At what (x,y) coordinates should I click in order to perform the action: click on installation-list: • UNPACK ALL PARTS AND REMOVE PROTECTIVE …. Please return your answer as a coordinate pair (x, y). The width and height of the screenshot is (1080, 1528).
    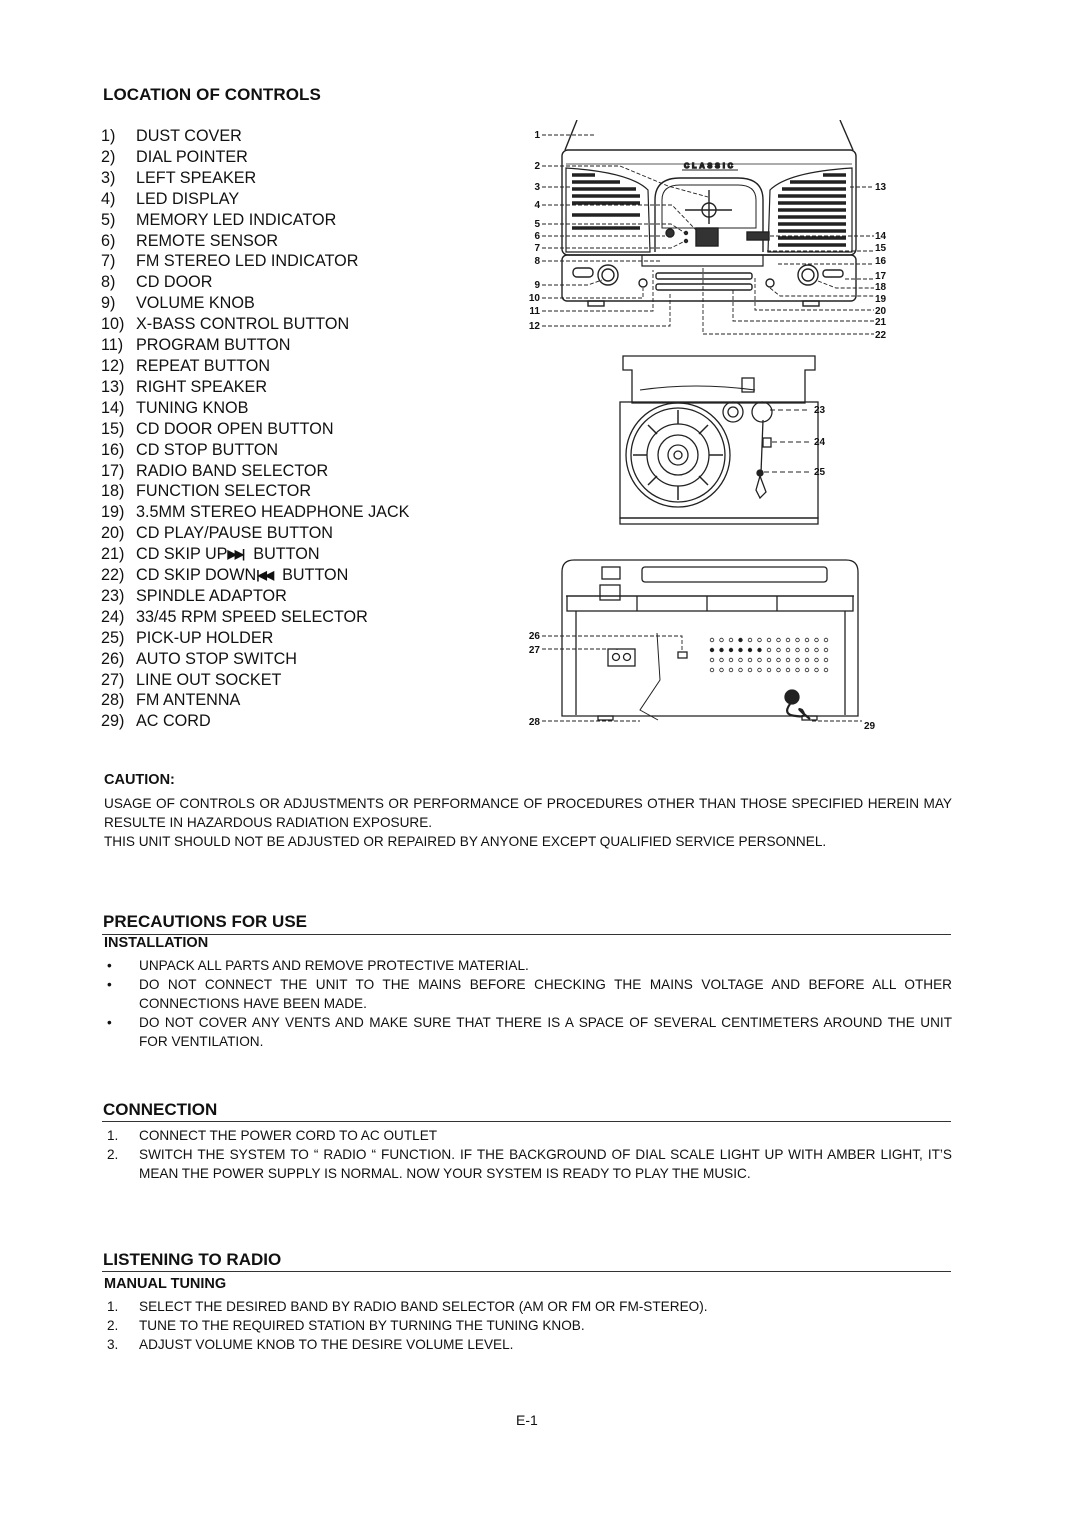
    Looking at the image, I should click on (528, 1003).